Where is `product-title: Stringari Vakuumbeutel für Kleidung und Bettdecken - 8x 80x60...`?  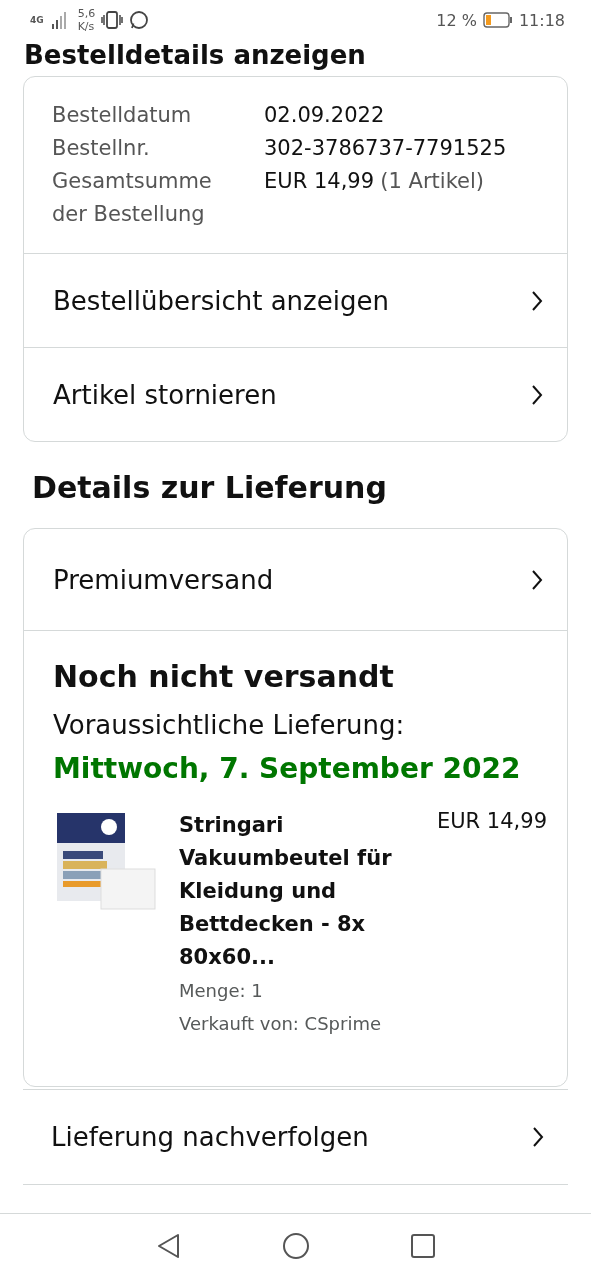
product-title: Stringari Vakuumbeutel für Kleidung und Bettdecken - 8x 80x60... is located at coordinates (294, 891).